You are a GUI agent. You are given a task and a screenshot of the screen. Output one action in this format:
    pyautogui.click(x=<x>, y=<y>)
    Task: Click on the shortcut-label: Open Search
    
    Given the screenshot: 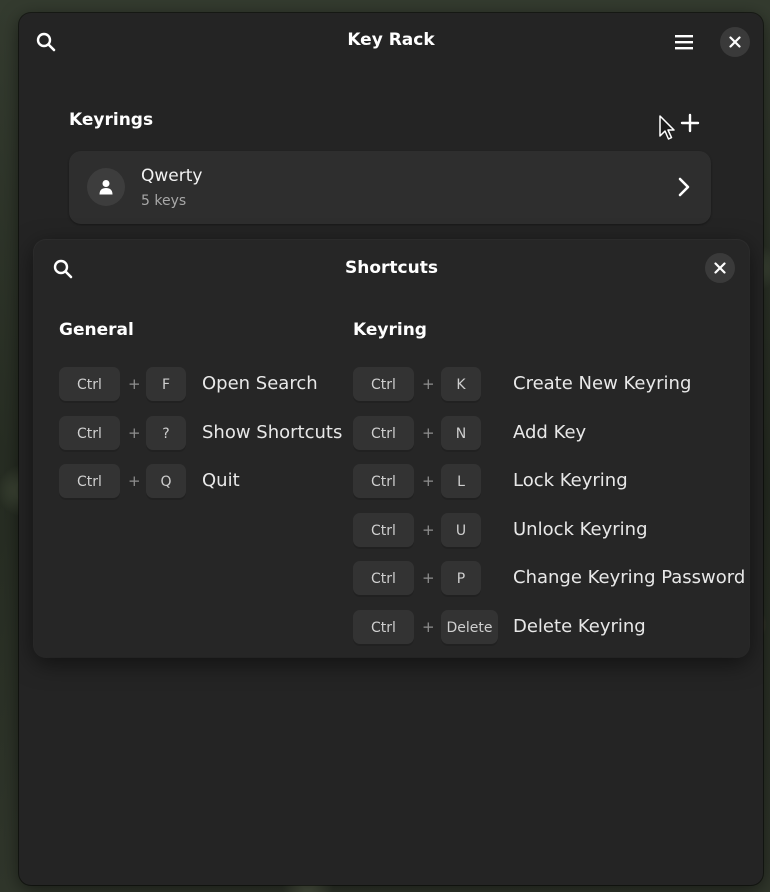 What is the action you would take?
    pyautogui.click(x=260, y=383)
    